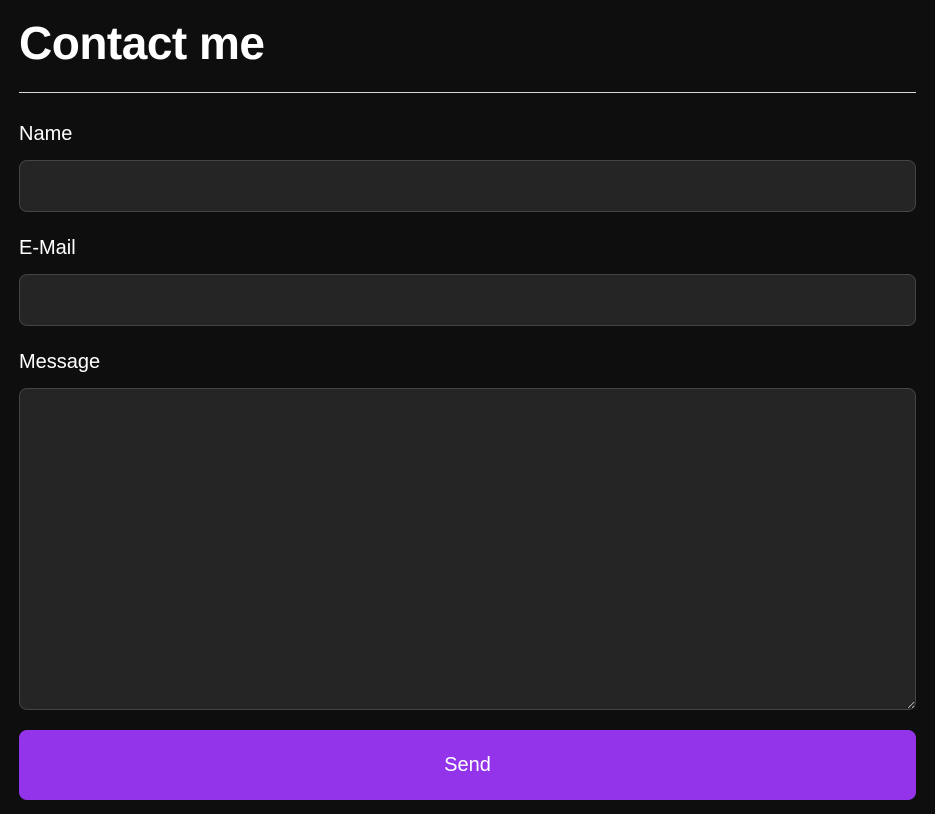 Image resolution: width=935 pixels, height=814 pixels. What do you see at coordinates (142, 43) in the screenshot?
I see `page-title: Contact me` at bounding box center [142, 43].